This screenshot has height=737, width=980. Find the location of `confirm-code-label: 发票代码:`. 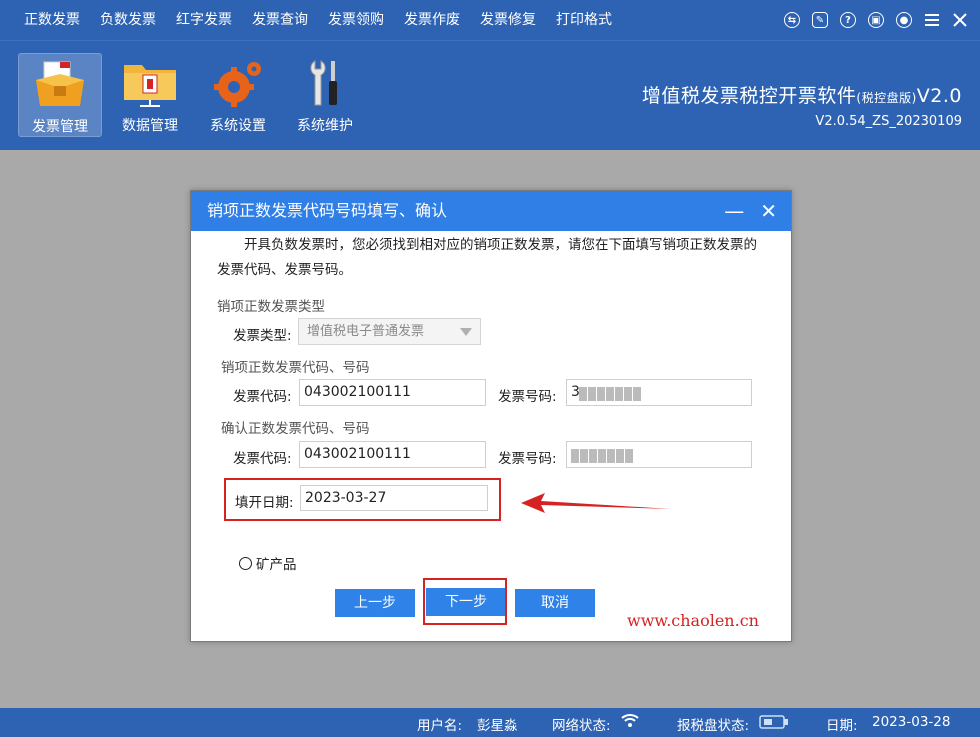

confirm-code-label: 发票代码: is located at coordinates (262, 459).